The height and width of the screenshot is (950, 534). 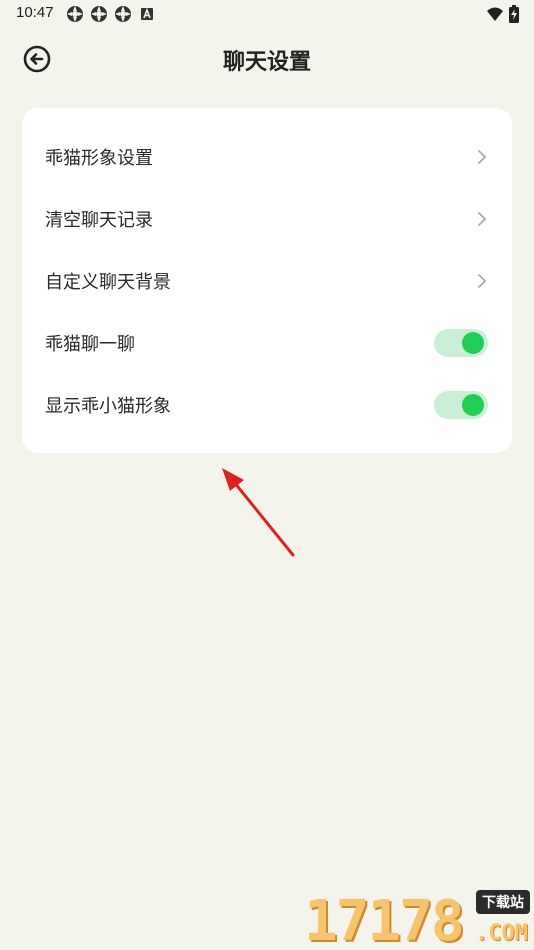 What do you see at coordinates (267, 219) in the screenshot?
I see `setting-row-clear-history: 清空聊天记录` at bounding box center [267, 219].